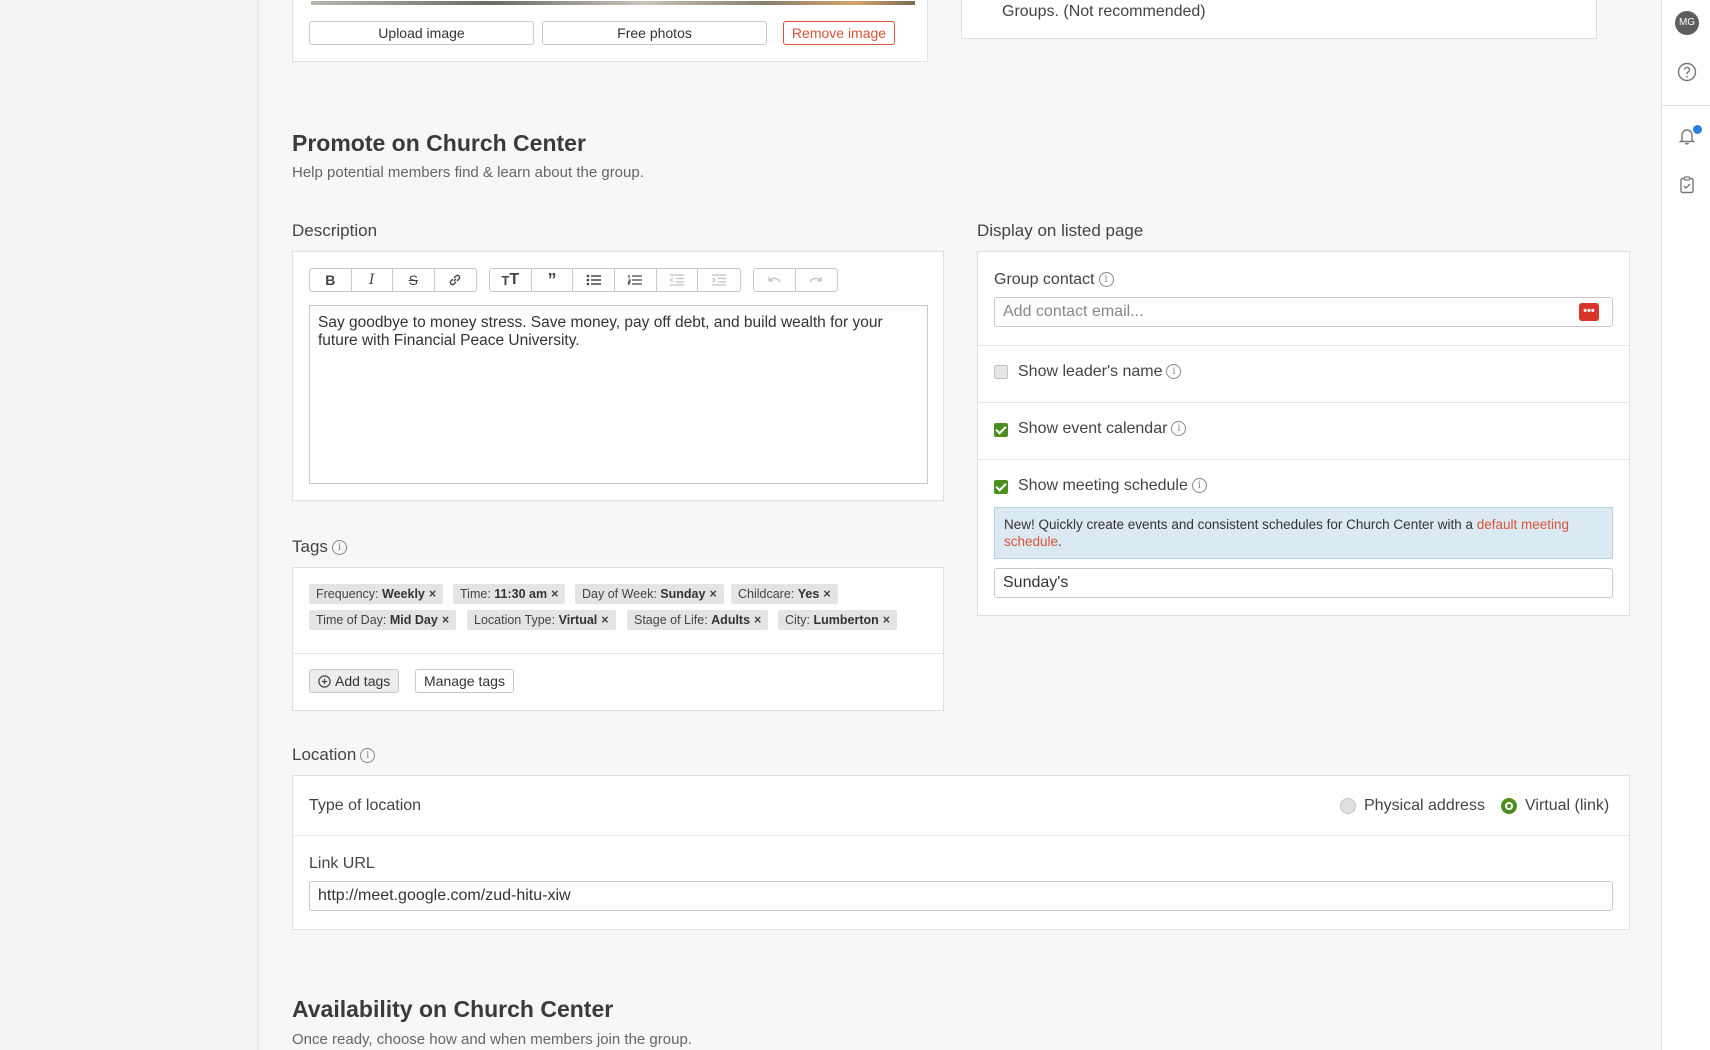 The width and height of the screenshot is (1710, 1050). I want to click on strikethrough-icon: S, so click(414, 280).